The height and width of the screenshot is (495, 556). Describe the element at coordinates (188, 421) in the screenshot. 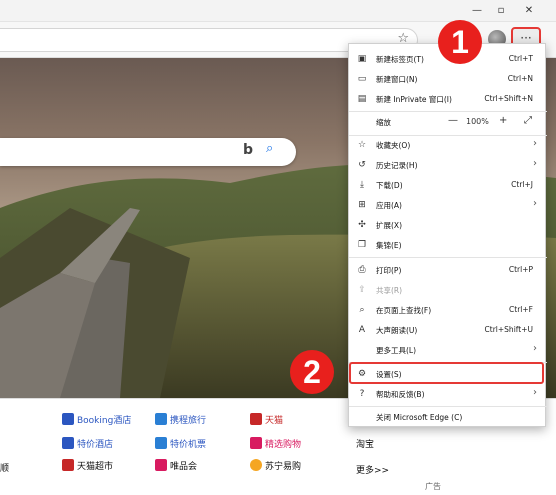

I see `link-label: 携程旅行` at that location.